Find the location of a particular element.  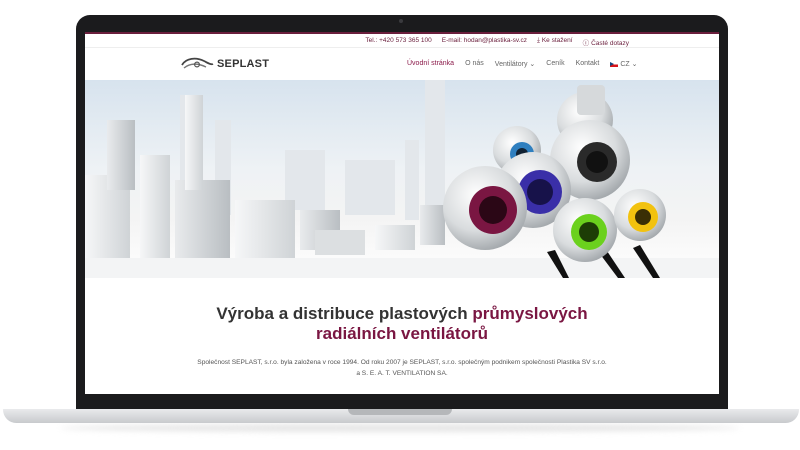

intro-line-2: a S. E. A. T. VENTILATION SA. is located at coordinates (402, 373).